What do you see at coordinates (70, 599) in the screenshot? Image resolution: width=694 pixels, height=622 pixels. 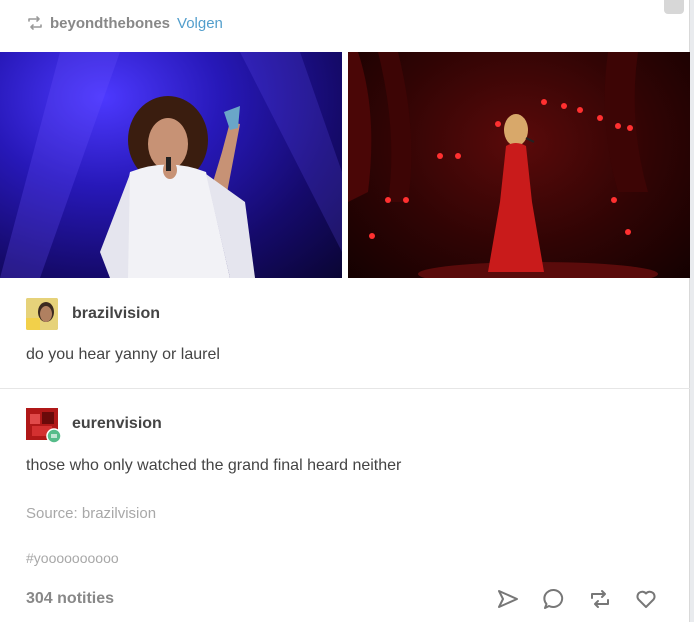 I see `notes-count: 304 notities` at bounding box center [70, 599].